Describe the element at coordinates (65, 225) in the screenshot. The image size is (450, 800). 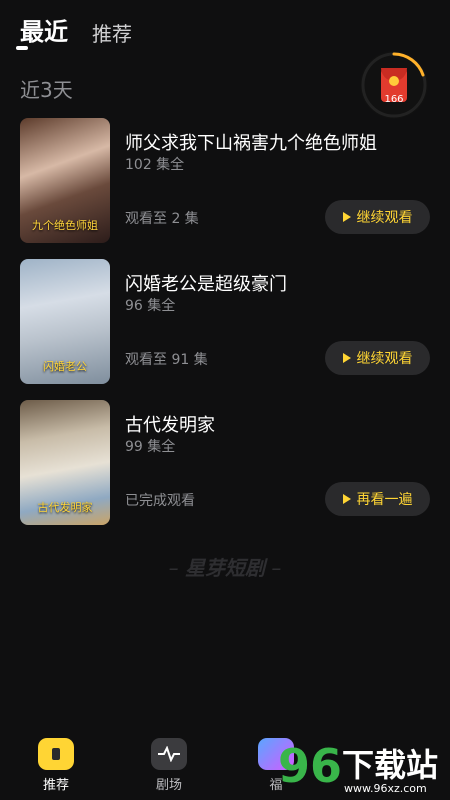
I see `poster-caption: 九个绝色师姐` at that location.